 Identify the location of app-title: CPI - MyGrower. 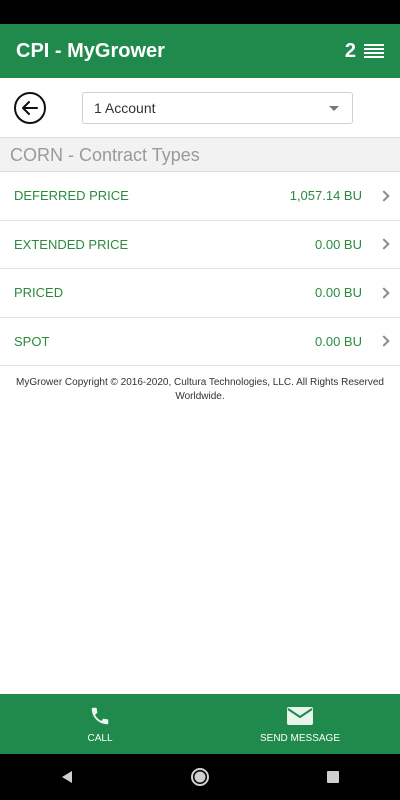
(90, 50).